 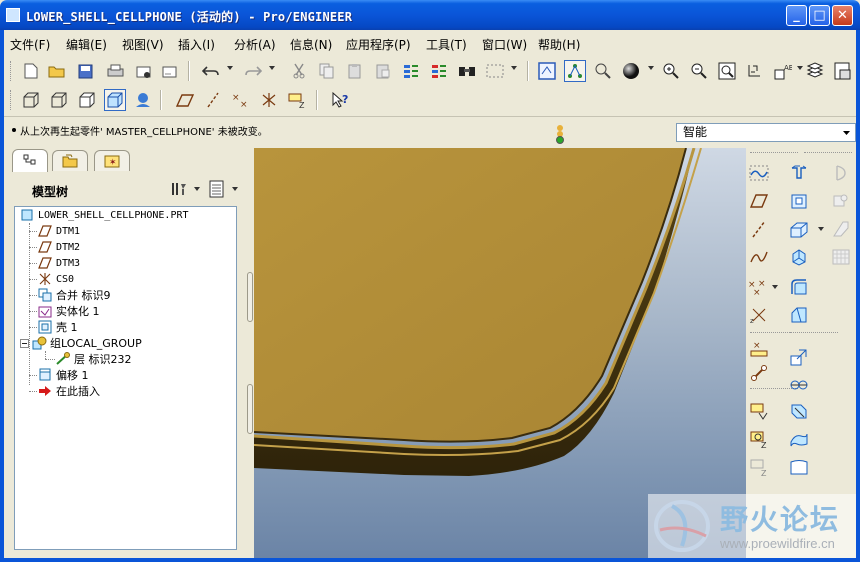 I want to click on menu-tools: 工具(T), so click(x=446, y=44).